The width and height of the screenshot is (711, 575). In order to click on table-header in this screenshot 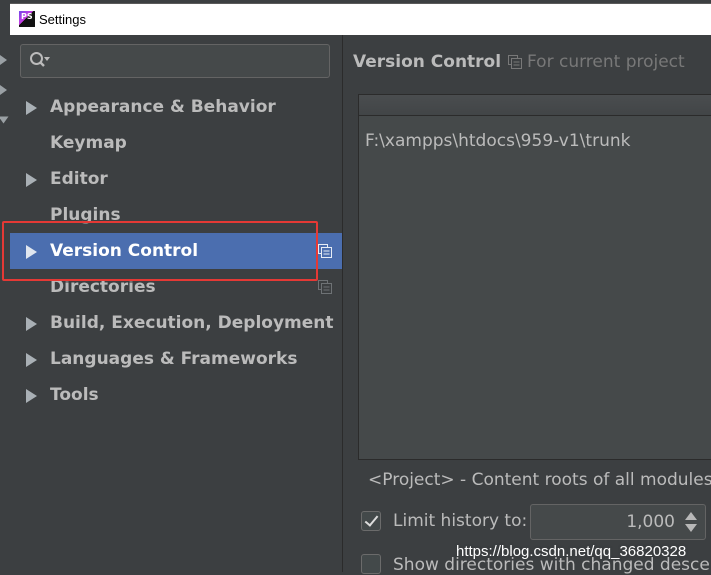, I will do `click(535, 105)`.